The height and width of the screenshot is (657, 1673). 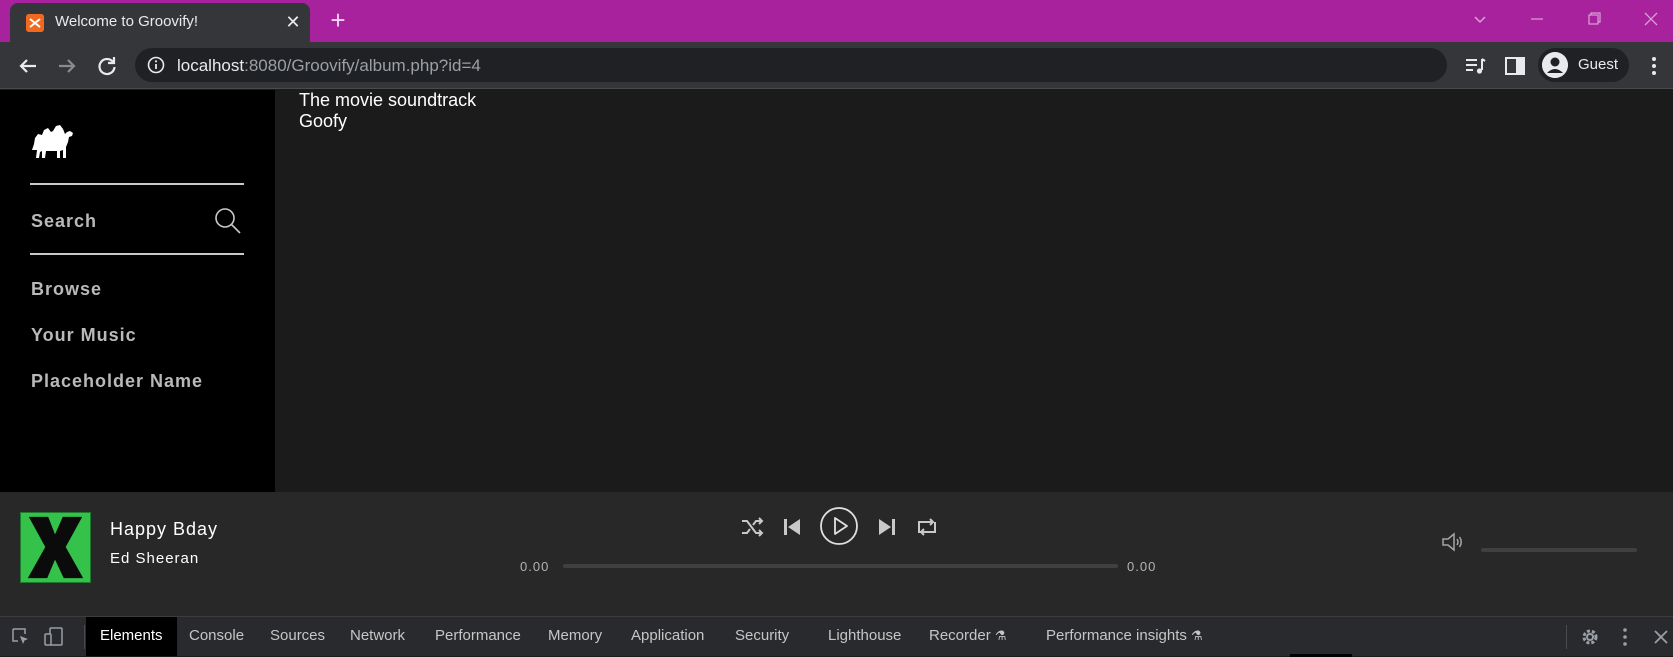 What do you see at coordinates (927, 527) in the screenshot?
I see `repeat-icon` at bounding box center [927, 527].